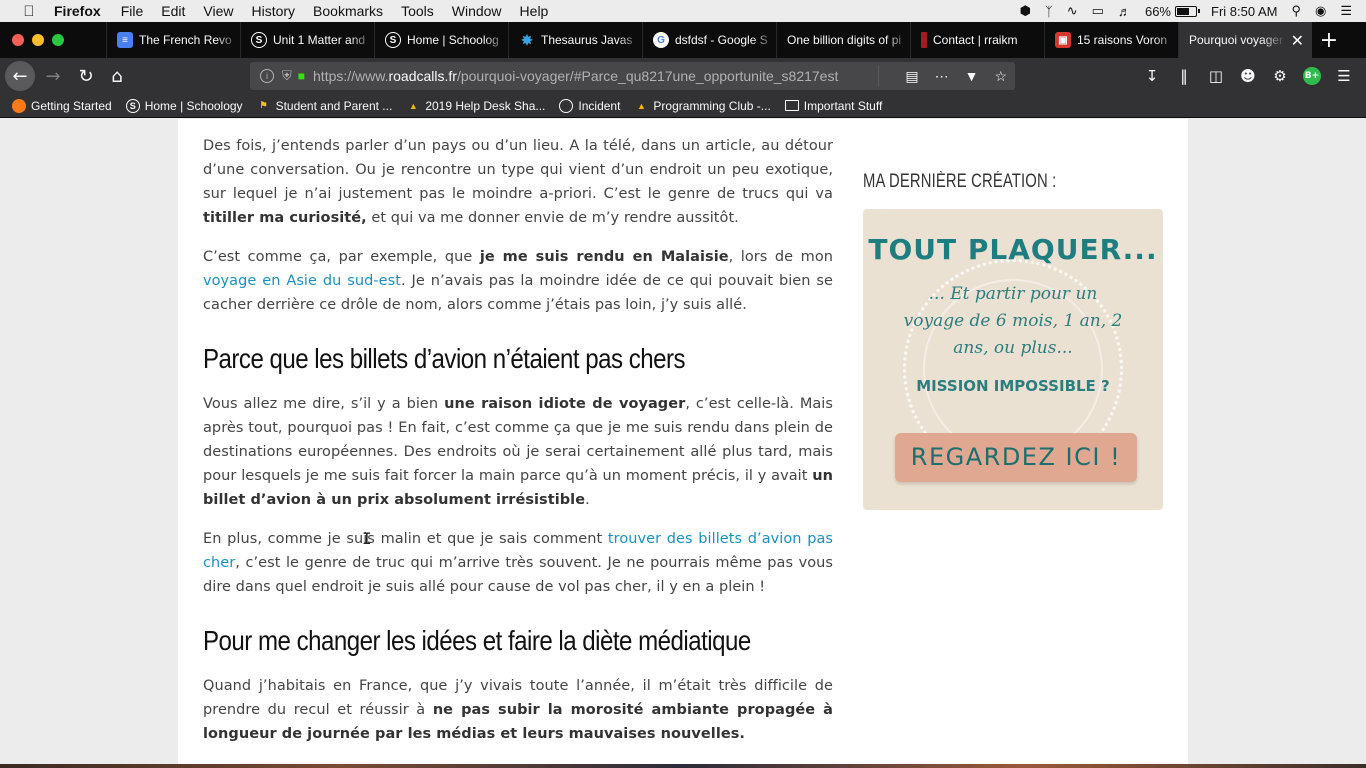 The image size is (1366, 768). I want to click on tab-google-search: G dsfdsf - Google S, so click(709, 40).